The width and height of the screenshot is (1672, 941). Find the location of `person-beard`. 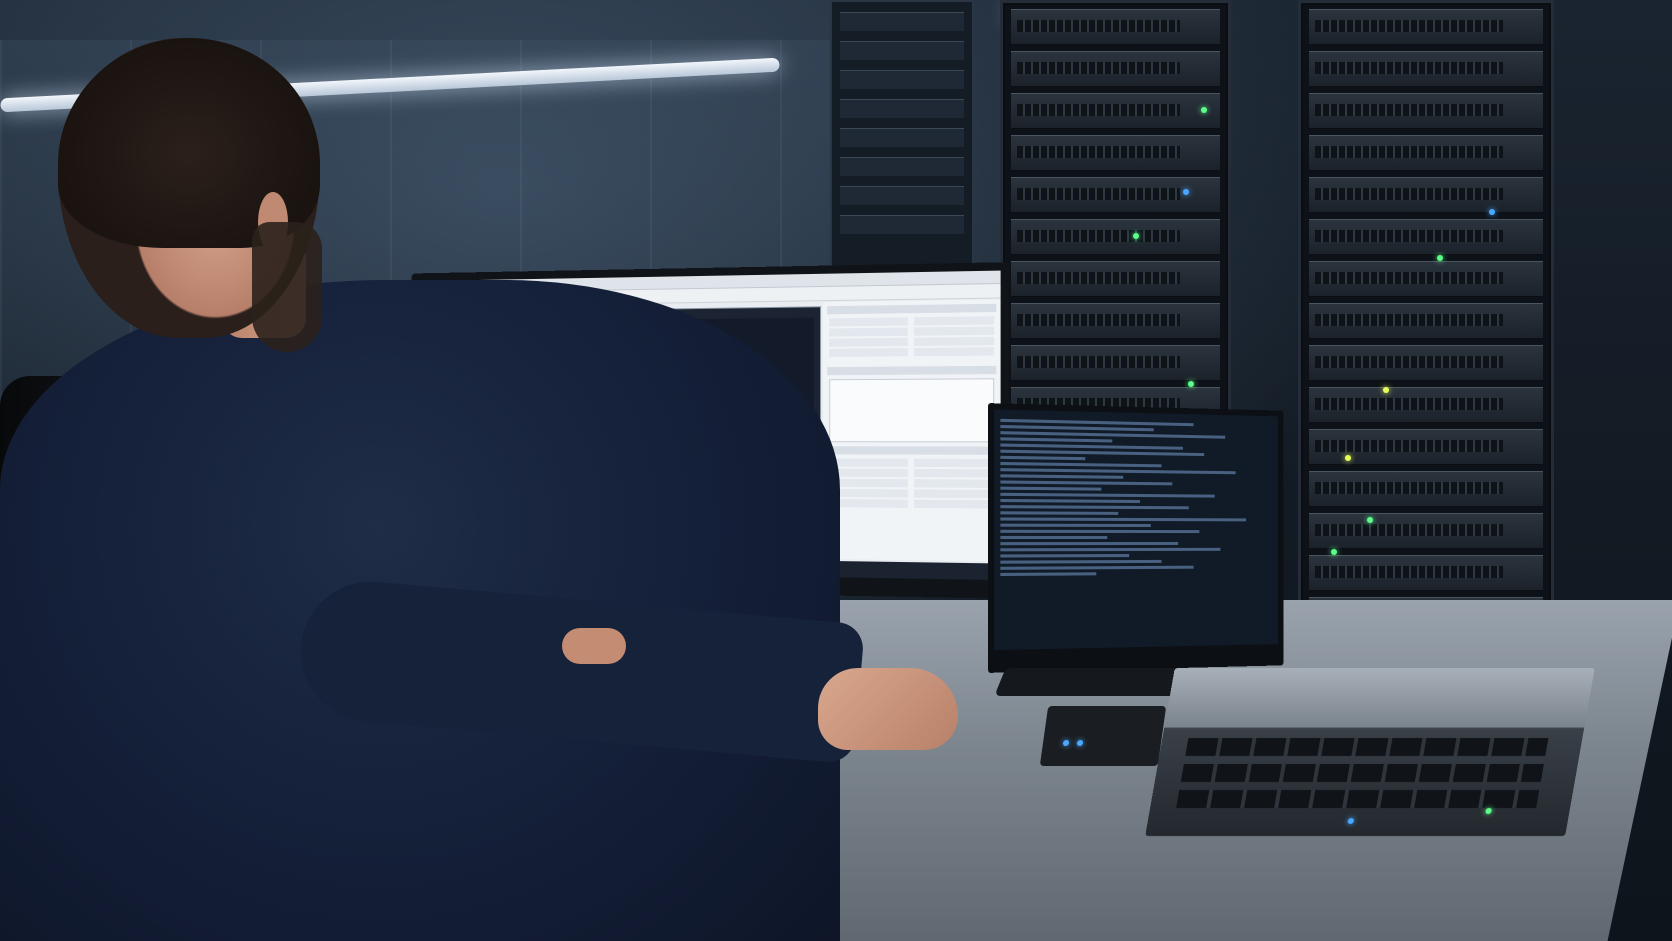

person-beard is located at coordinates (287, 287).